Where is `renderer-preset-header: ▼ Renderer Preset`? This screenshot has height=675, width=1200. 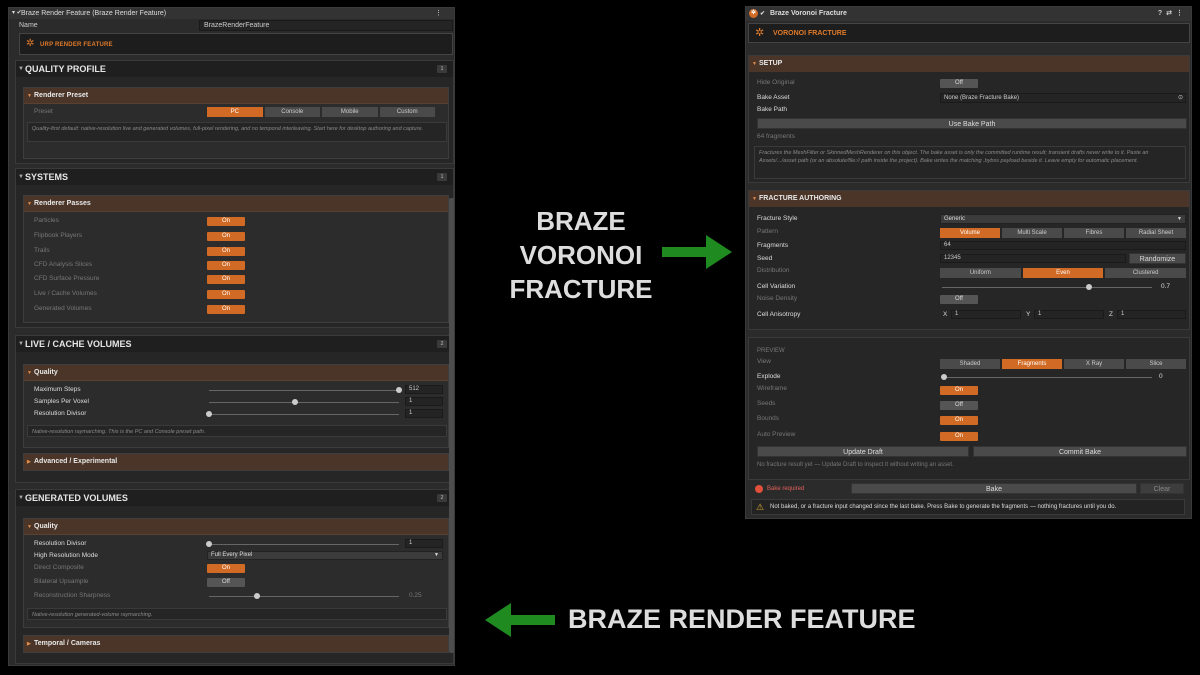
renderer-preset-header: ▼ Renderer Preset is located at coordinates (236, 96).